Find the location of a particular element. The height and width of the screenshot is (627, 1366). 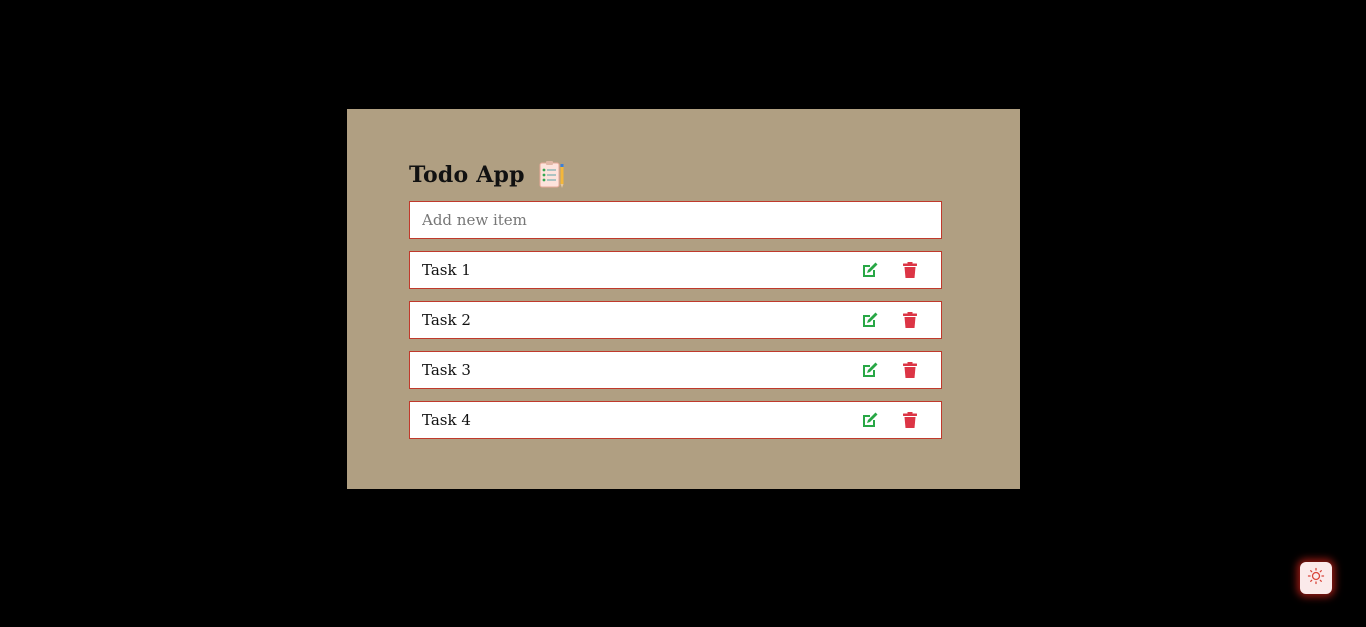

app-title: Todo App is located at coordinates (467, 175).